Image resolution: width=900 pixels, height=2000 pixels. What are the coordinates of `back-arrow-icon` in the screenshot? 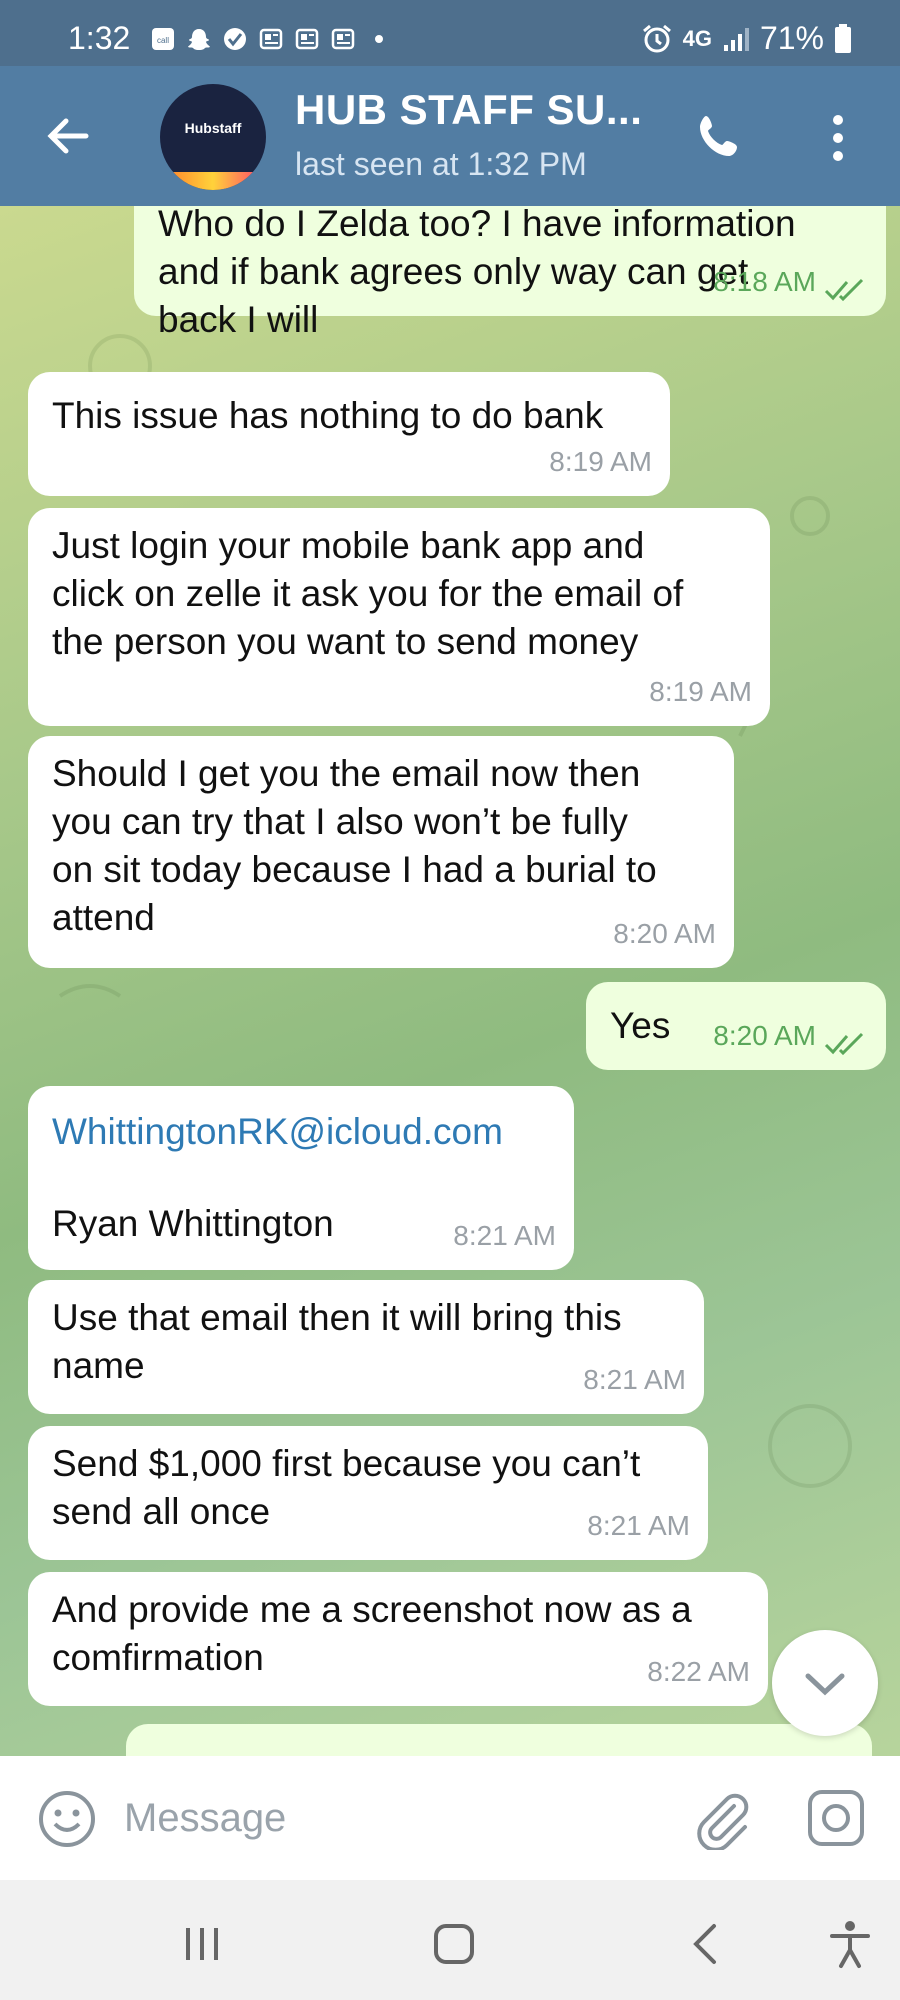 It's located at (68, 136).